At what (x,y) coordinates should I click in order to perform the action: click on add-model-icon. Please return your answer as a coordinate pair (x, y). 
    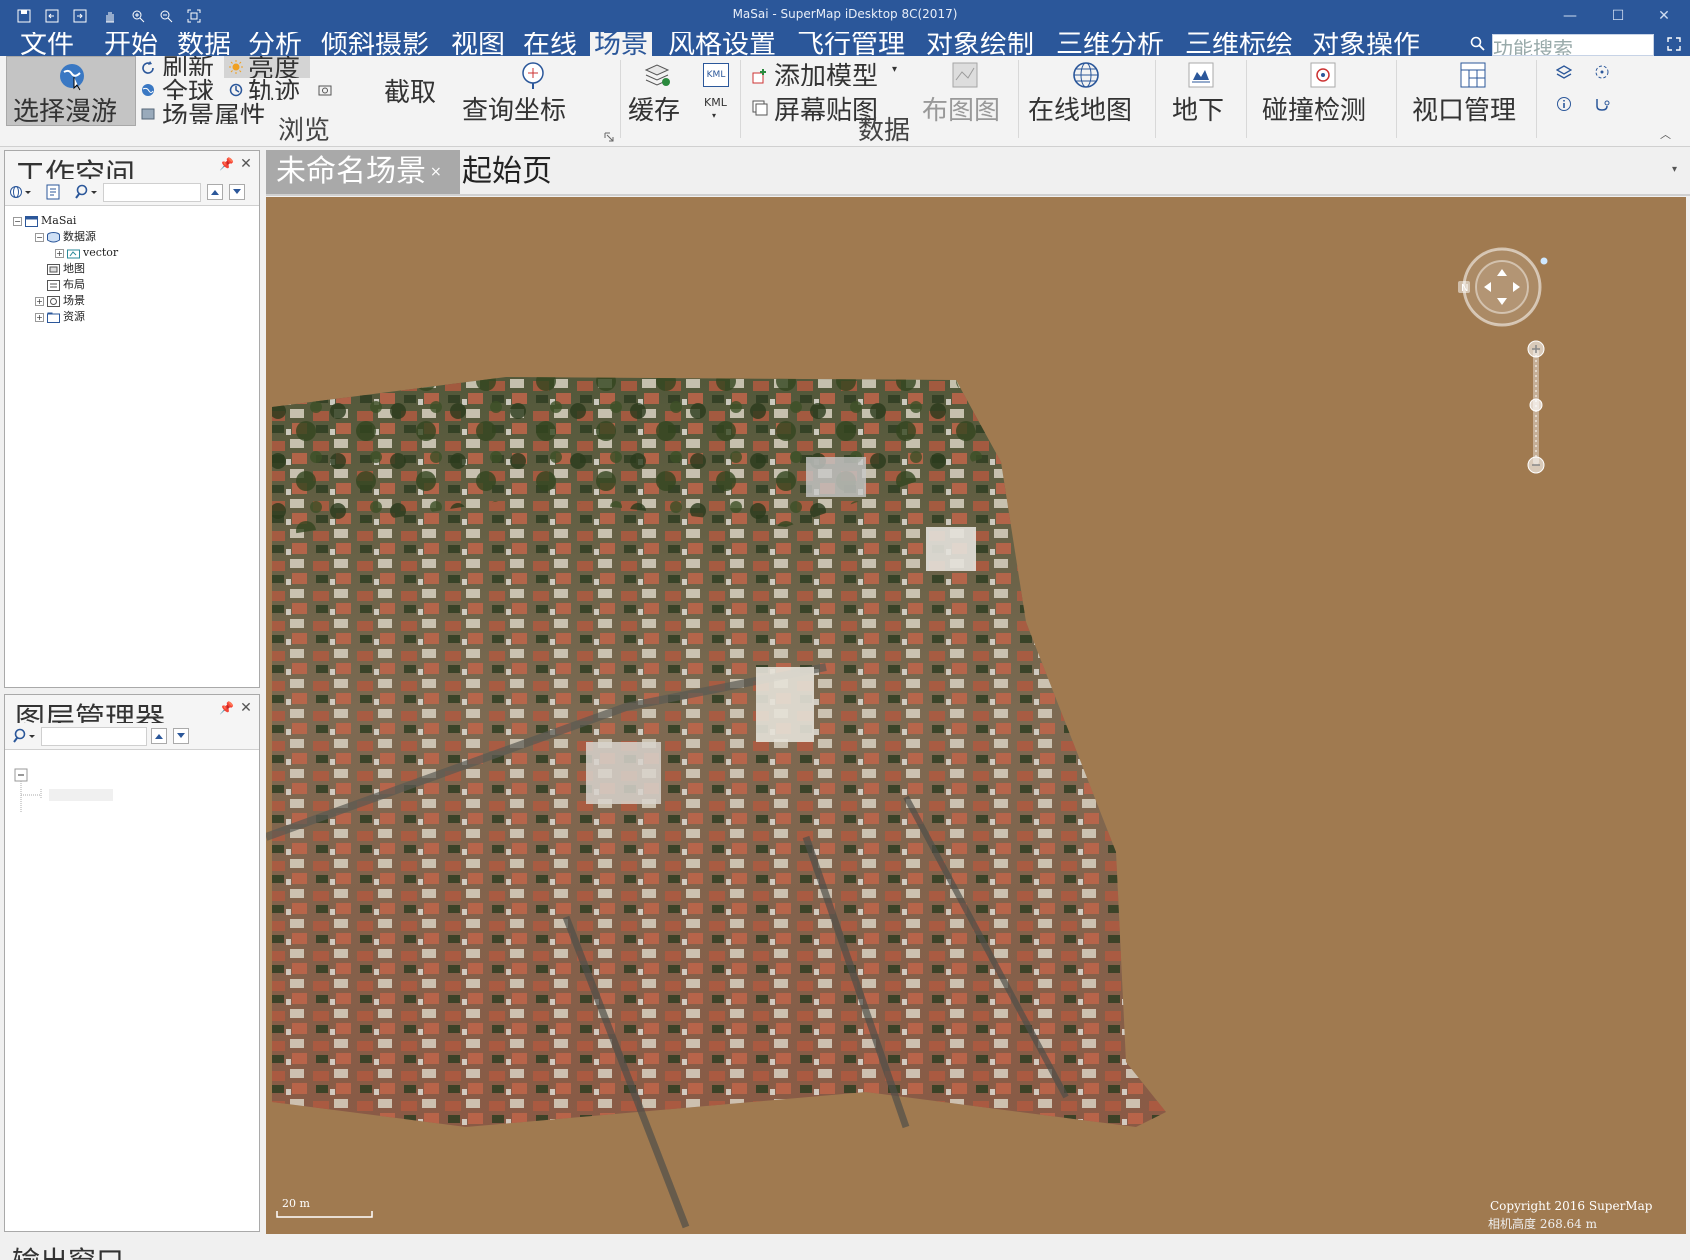
    Looking at the image, I should click on (760, 76).